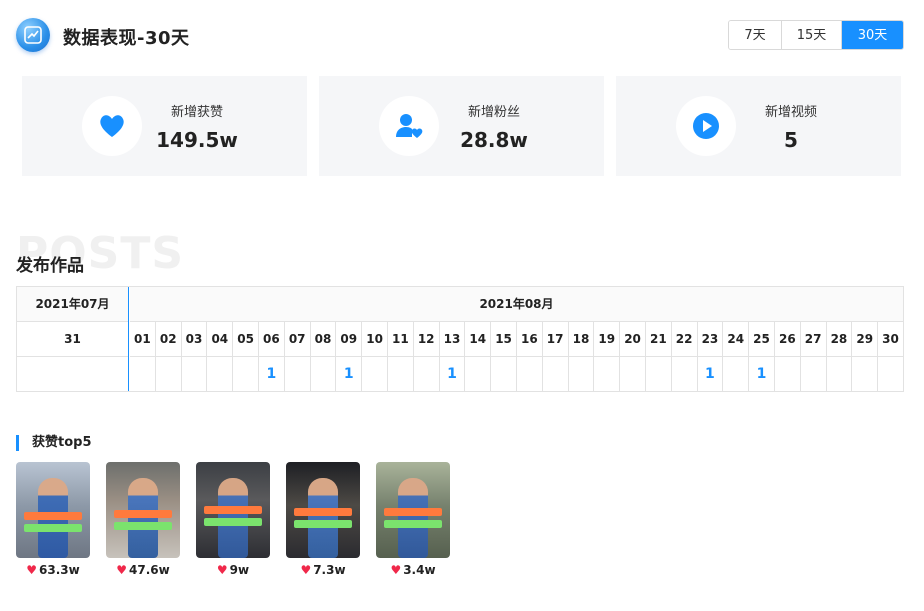  Describe the element at coordinates (298, 339) in the screenshot. I see `calendar-day: 07` at that location.